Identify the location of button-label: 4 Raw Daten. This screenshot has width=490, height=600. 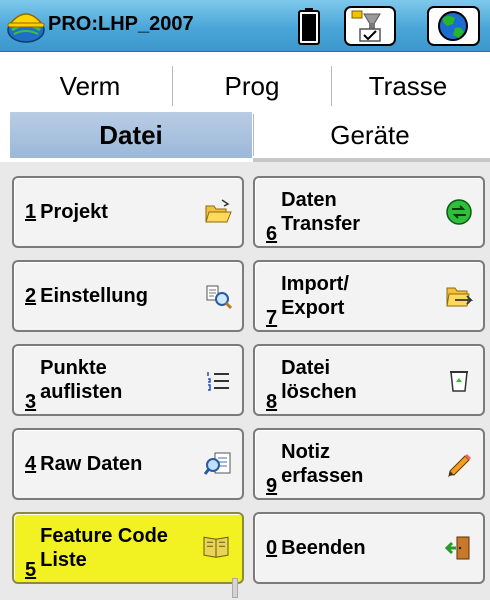
(83, 464).